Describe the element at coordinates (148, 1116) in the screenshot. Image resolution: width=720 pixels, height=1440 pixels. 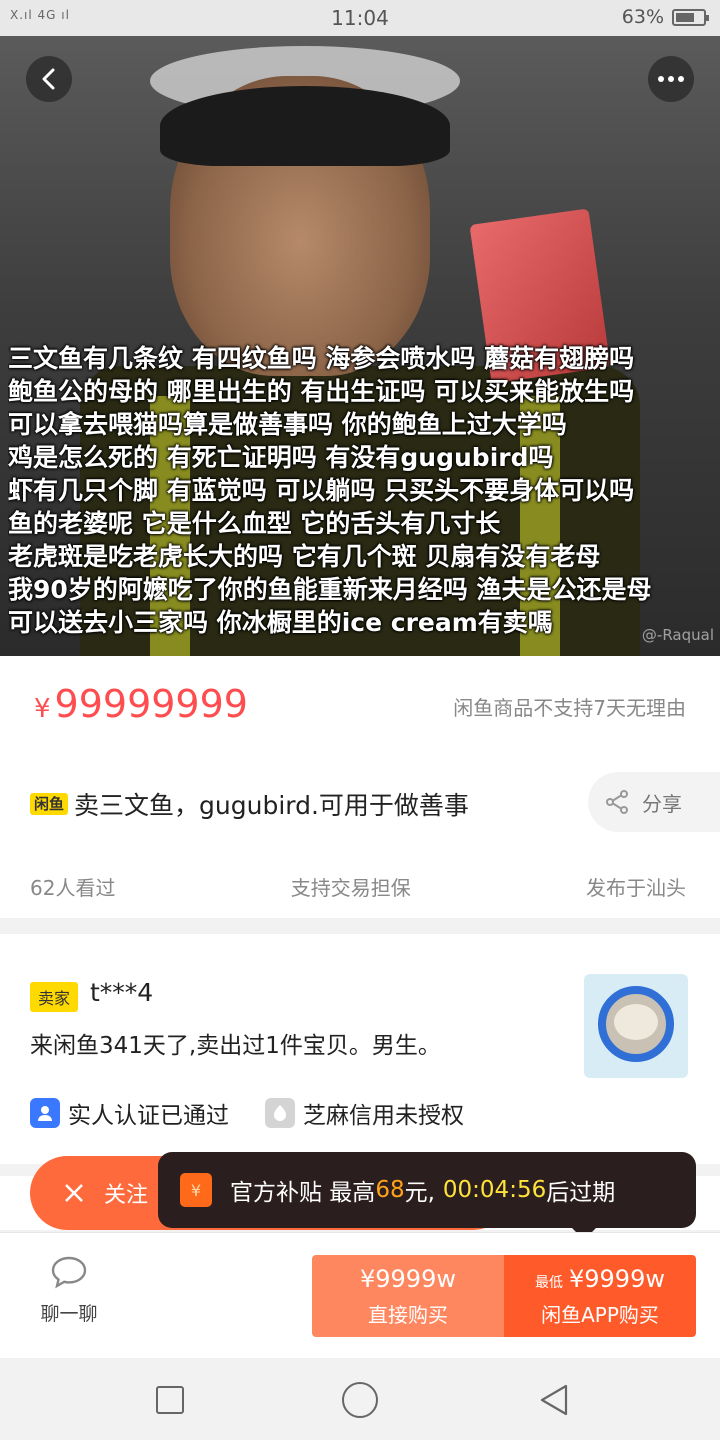
I see `verification-label: 实人认证已通过` at that location.